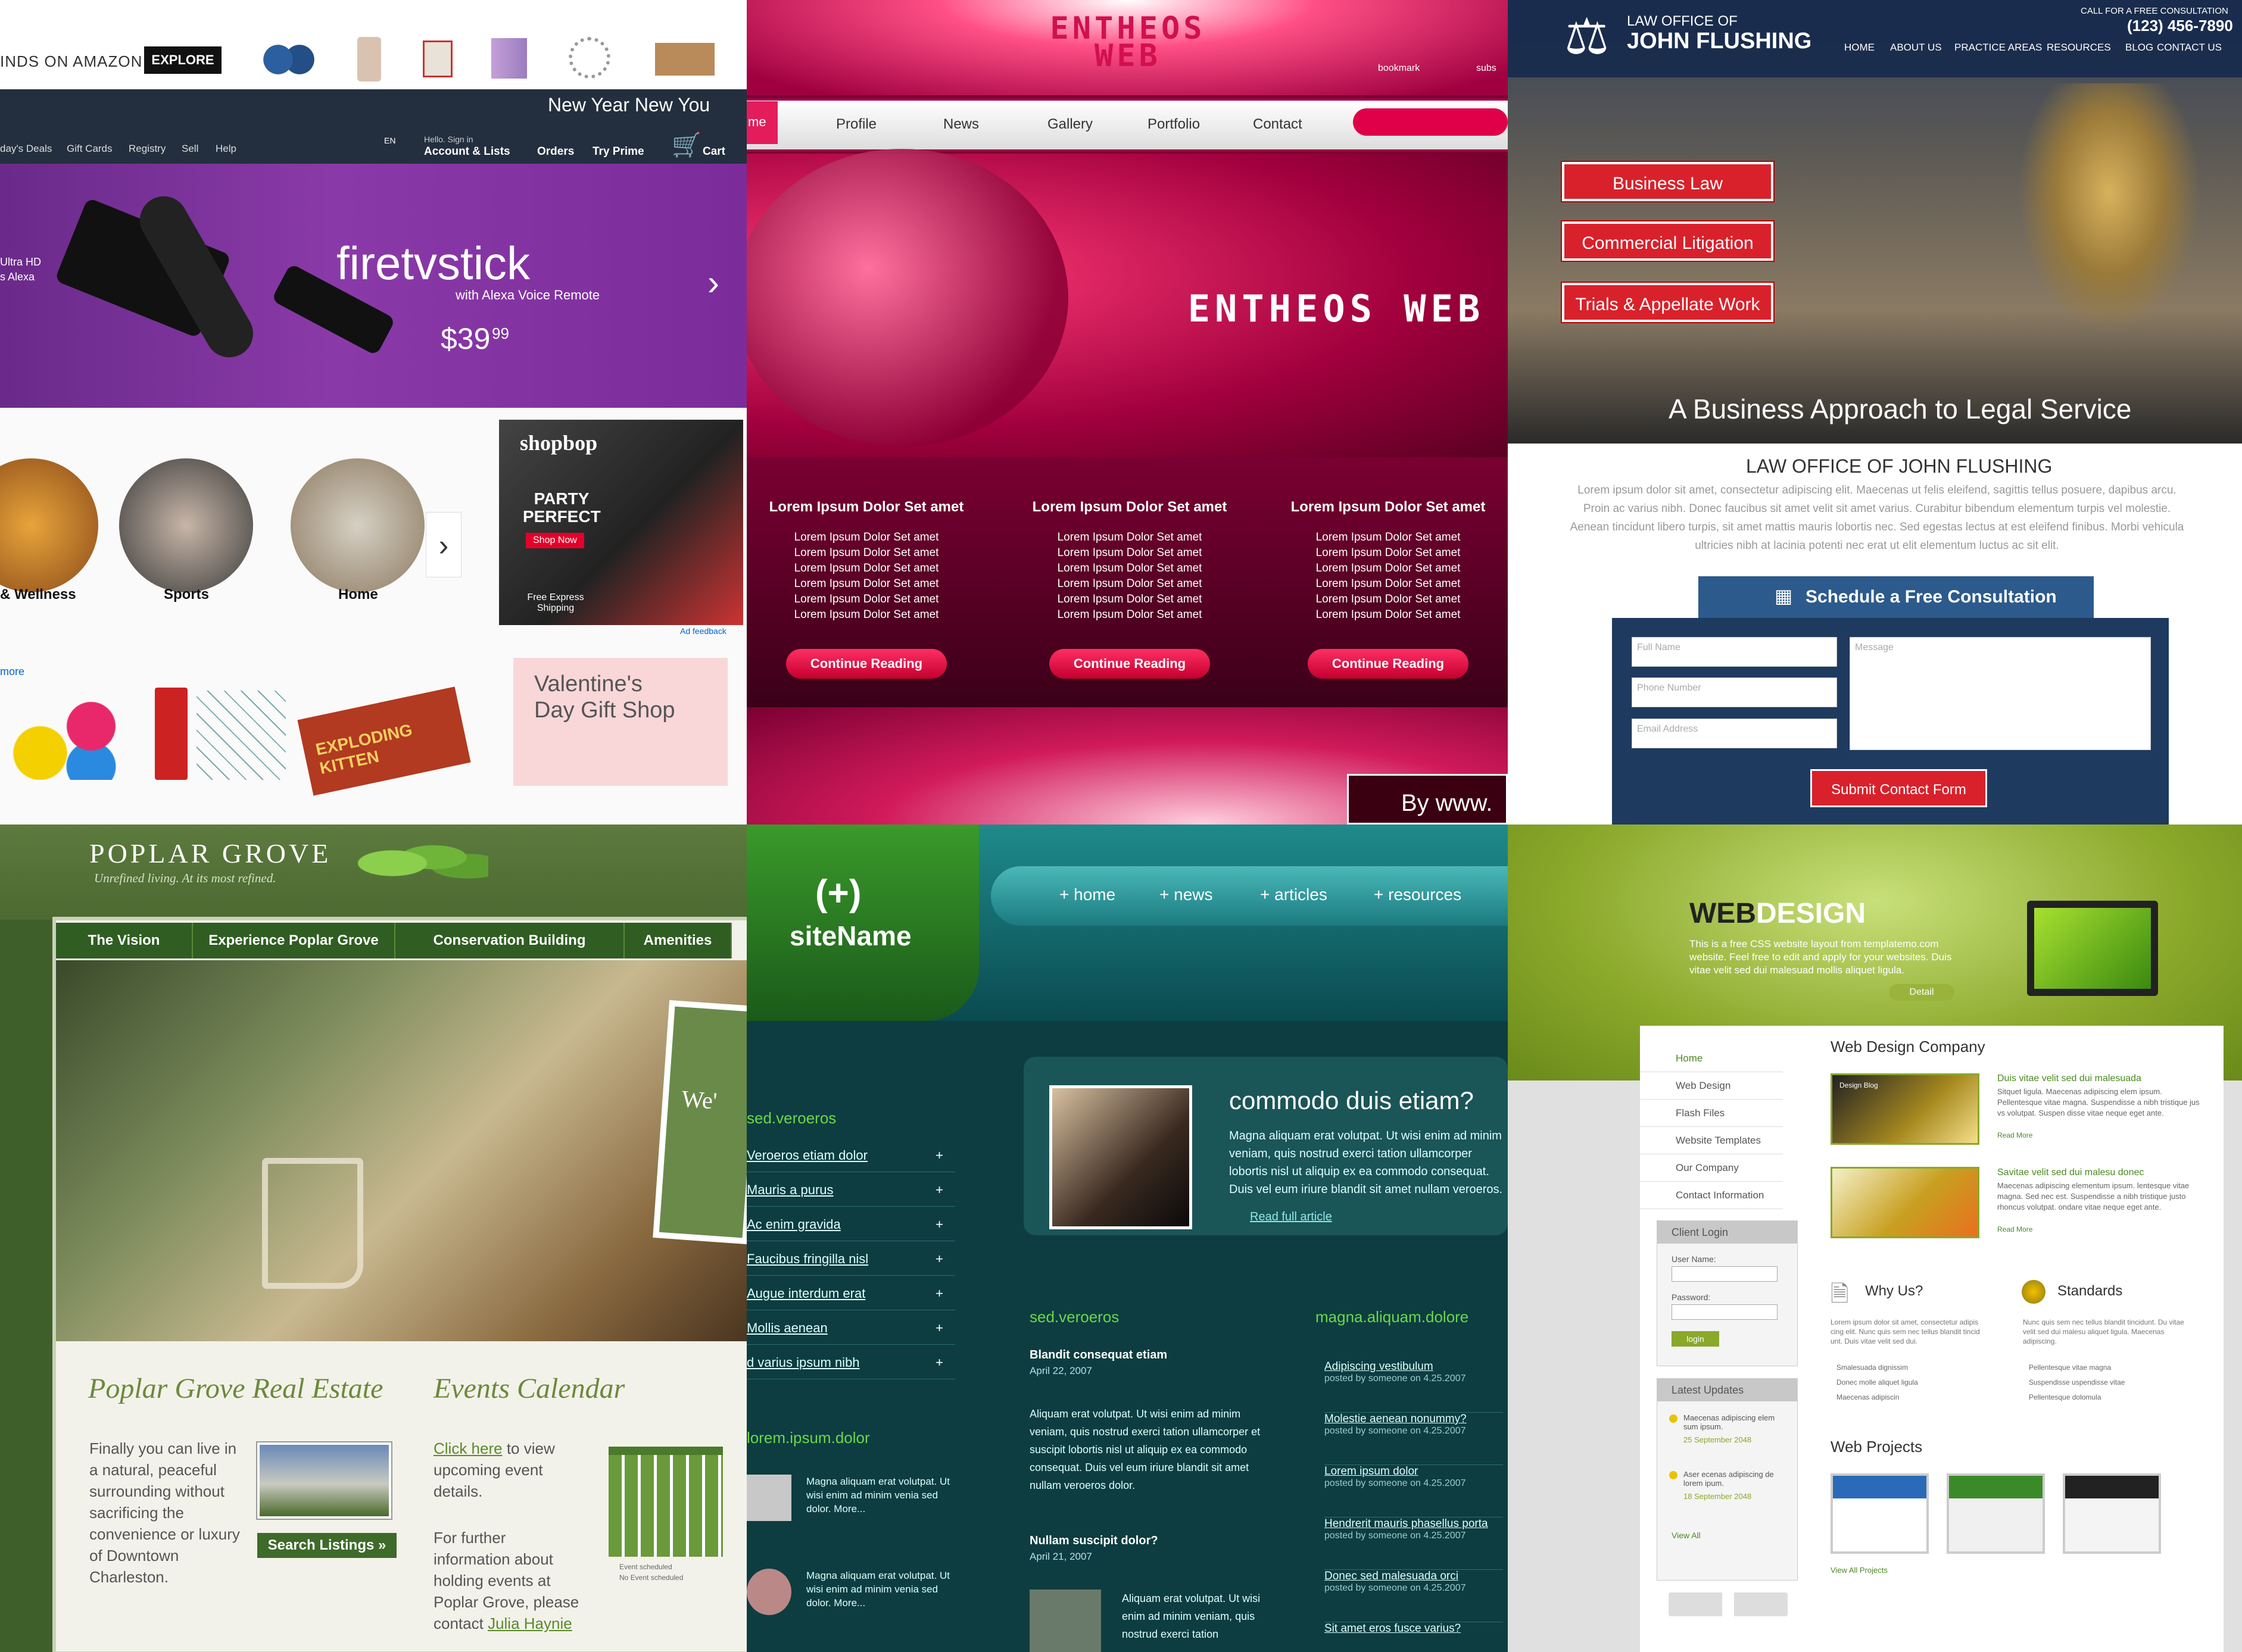 The width and height of the screenshot is (2242, 1652). Describe the element at coordinates (1712, 1113) in the screenshot. I see `menu-flash-files: Flash Files` at that location.